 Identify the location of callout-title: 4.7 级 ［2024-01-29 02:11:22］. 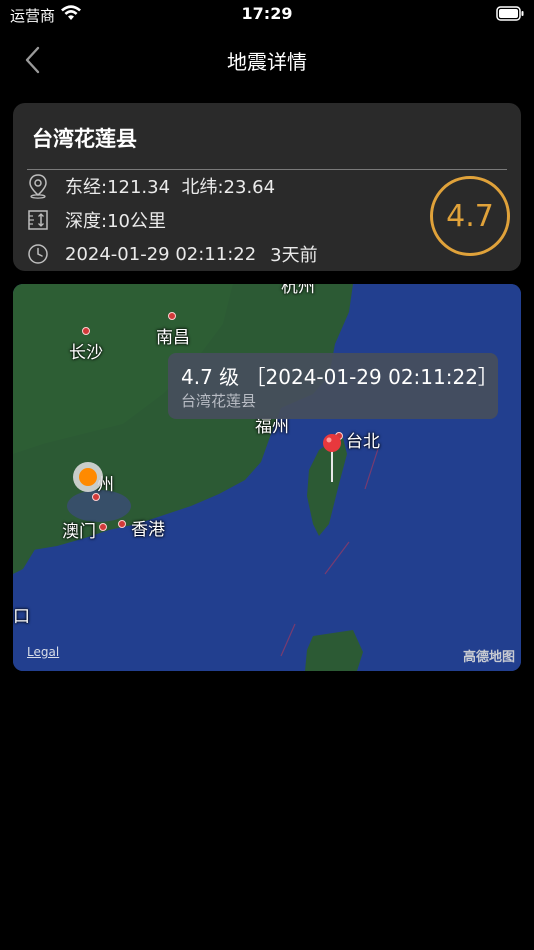
(339, 377).